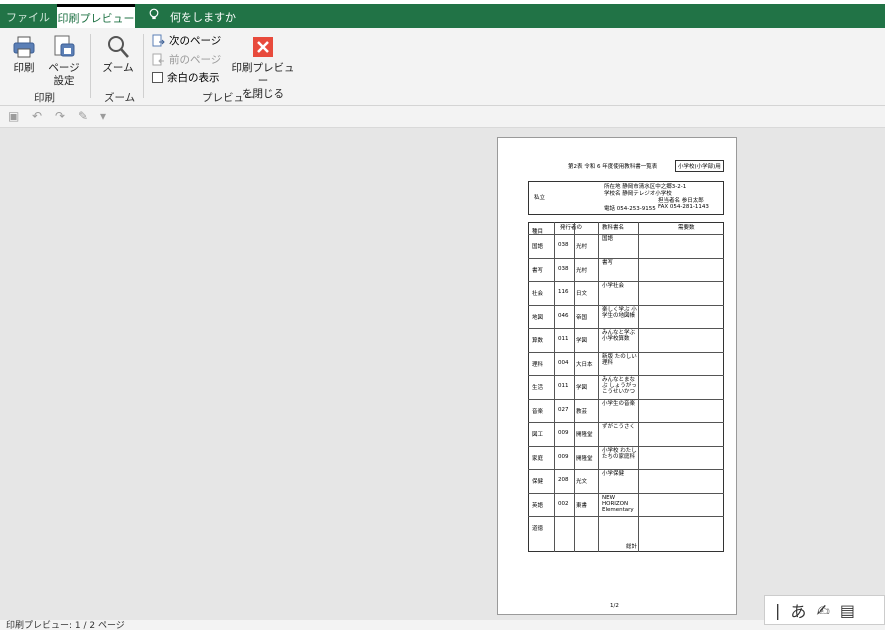 The height and width of the screenshot is (630, 885). What do you see at coordinates (103, 116) in the screenshot?
I see `qat-customize-icon: ▾` at bounding box center [103, 116].